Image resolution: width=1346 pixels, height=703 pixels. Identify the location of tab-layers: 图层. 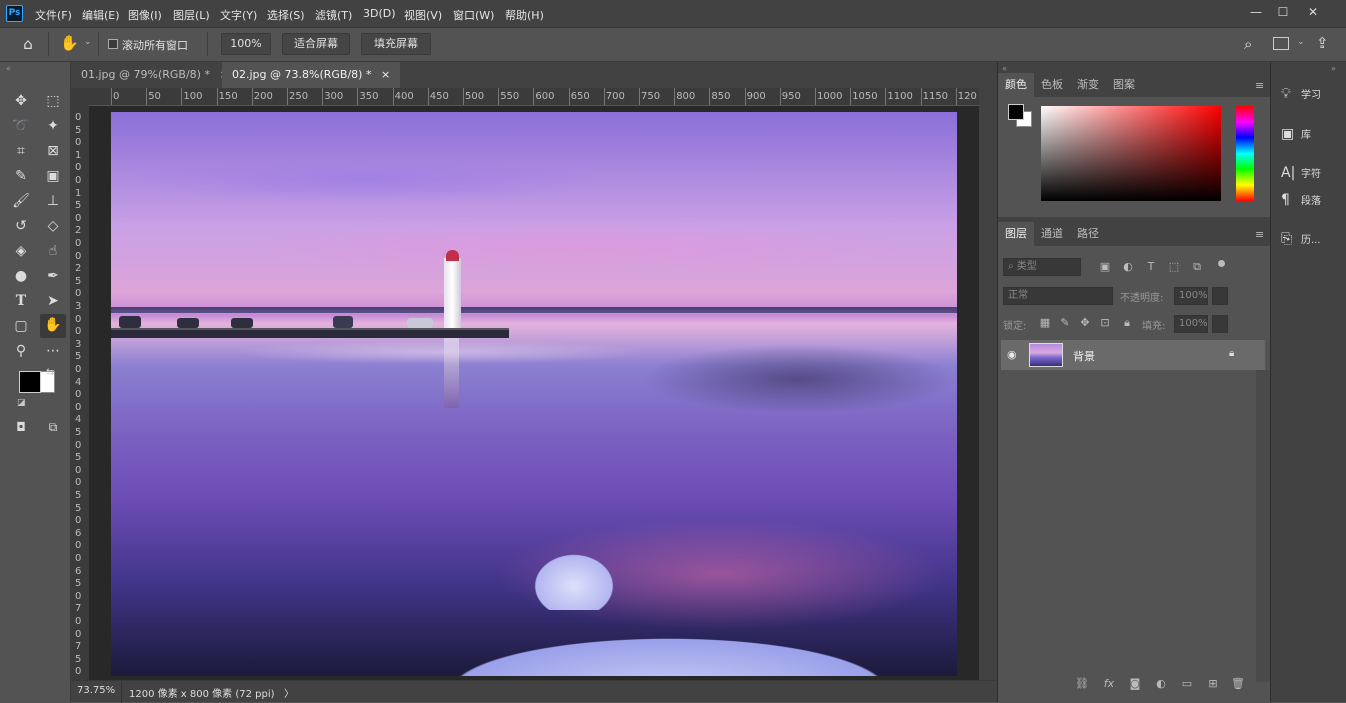
(1016, 234).